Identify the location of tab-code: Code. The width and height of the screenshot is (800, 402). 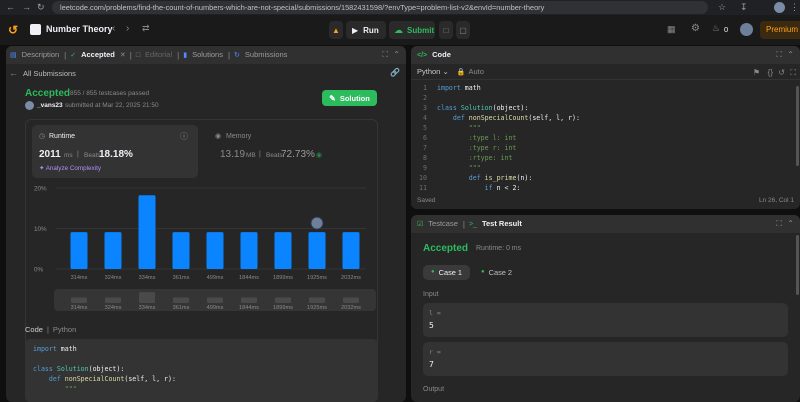
(441, 55).